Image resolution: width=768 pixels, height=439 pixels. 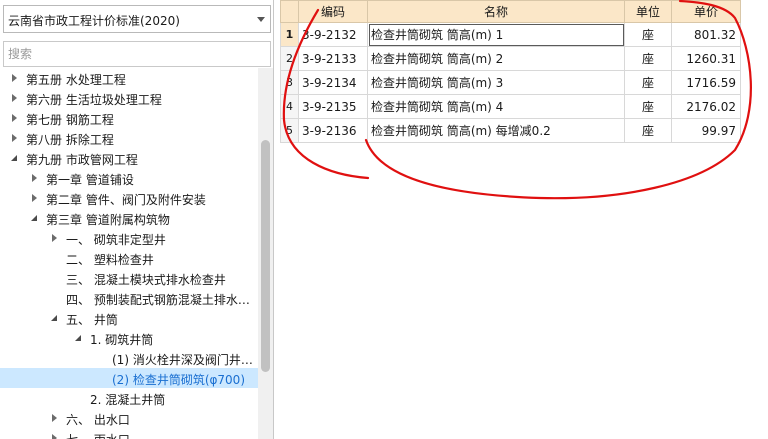 I want to click on tree-node: 三、 混凝土模块式排水检查井, so click(x=129, y=278).